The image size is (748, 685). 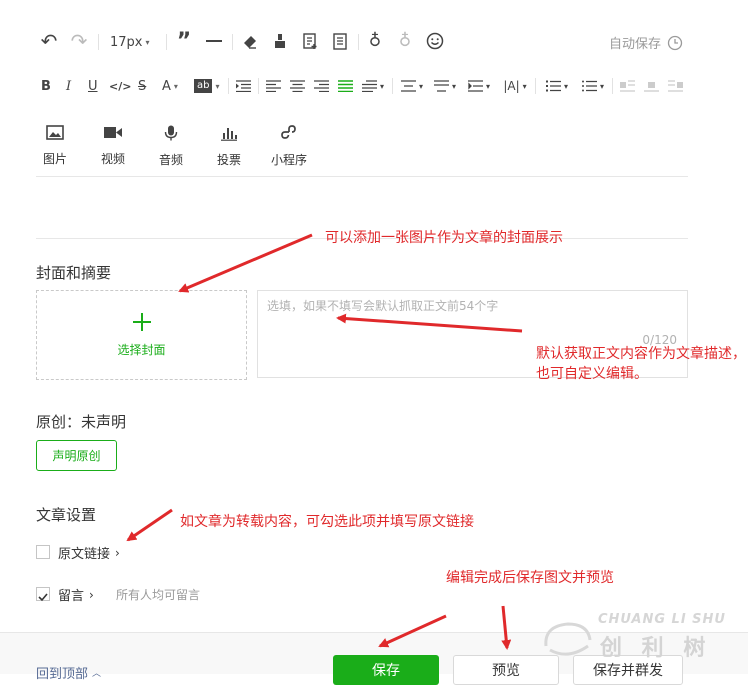 What do you see at coordinates (506, 627) in the screenshot?
I see `arrow-to-preview` at bounding box center [506, 627].